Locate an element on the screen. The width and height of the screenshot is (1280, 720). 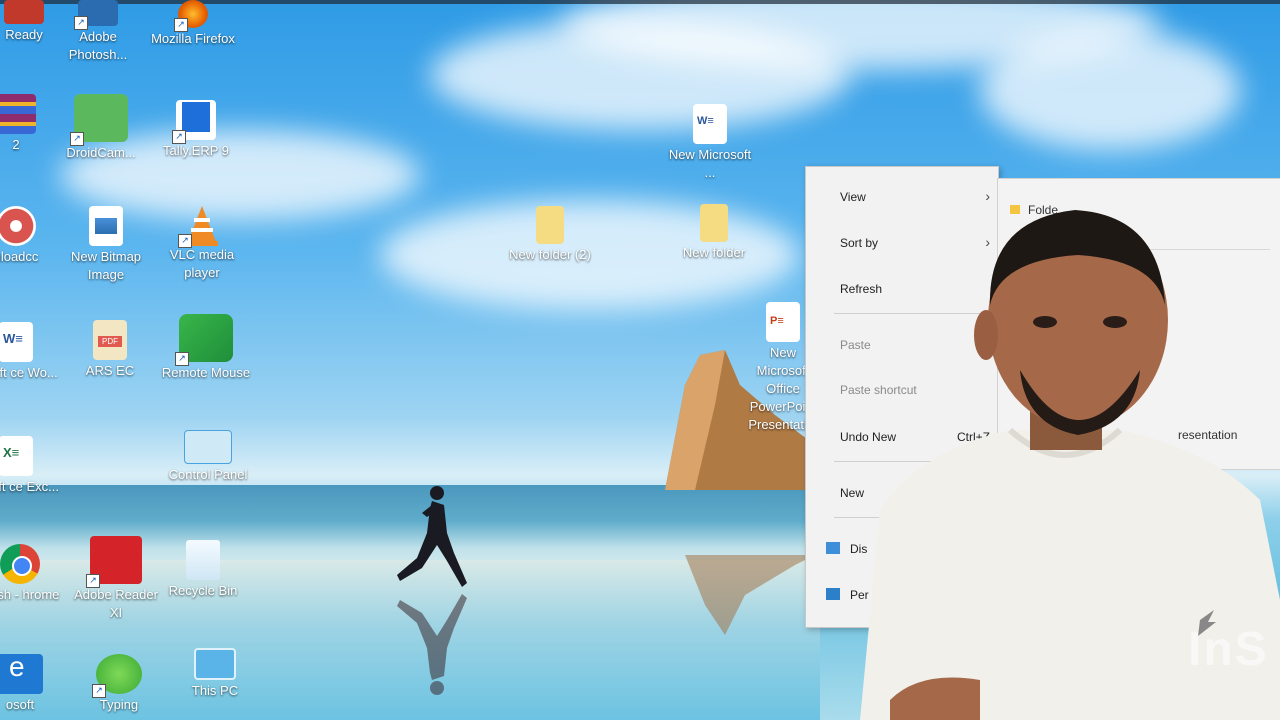
icon-label: Control Panel is located at coordinates (208, 474).